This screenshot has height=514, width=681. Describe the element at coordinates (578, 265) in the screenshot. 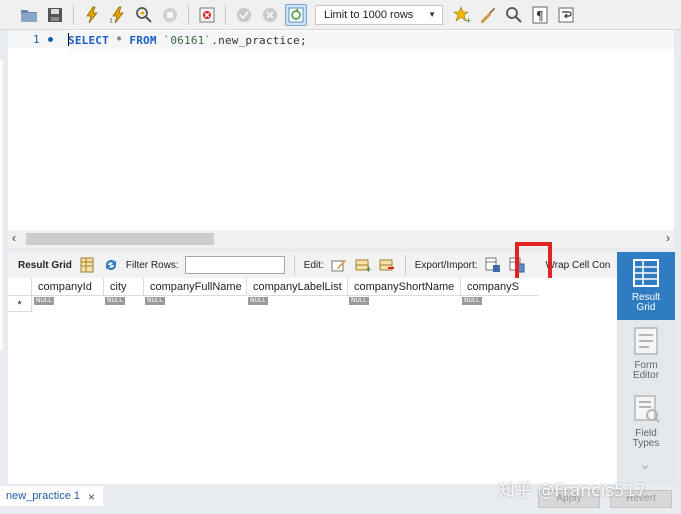

I see `wrap-cell-content-label: Wrap Cell Con` at that location.